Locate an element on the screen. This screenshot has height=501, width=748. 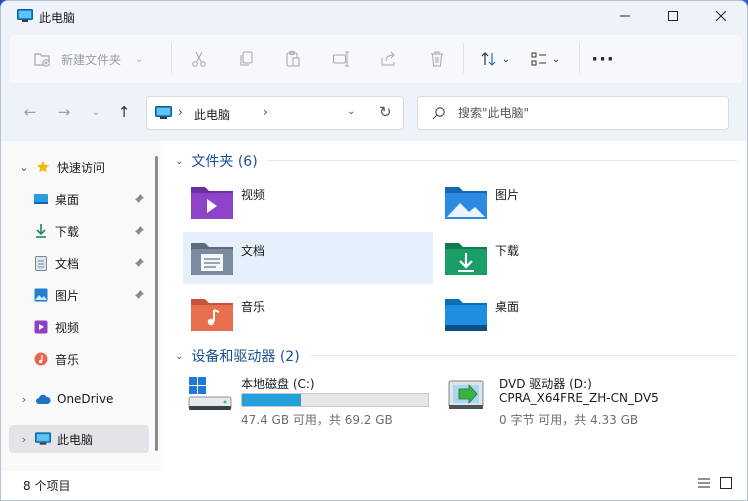
share-icon is located at coordinates (388, 58).